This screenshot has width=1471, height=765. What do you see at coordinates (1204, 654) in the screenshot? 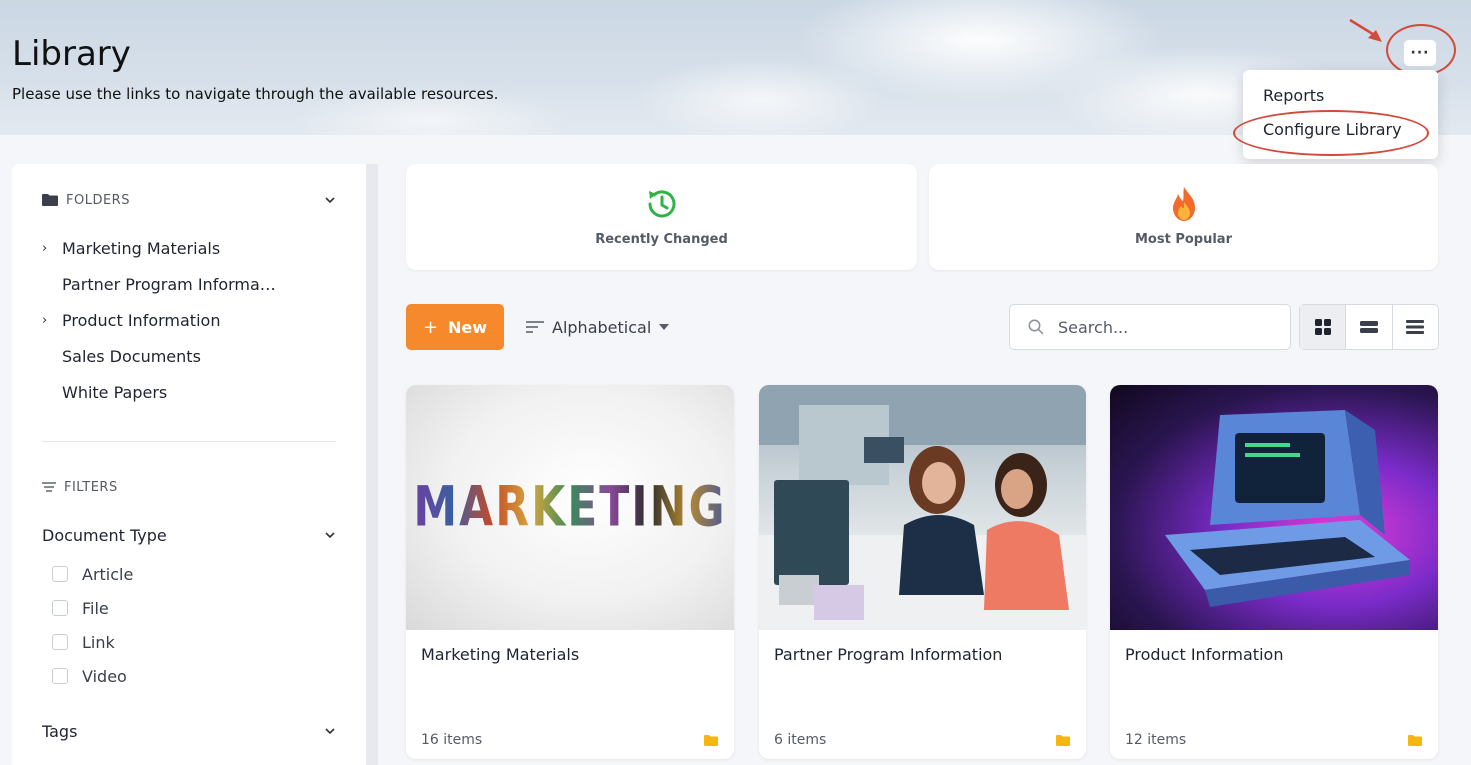
I see `card-title: Product Information` at bounding box center [1204, 654].